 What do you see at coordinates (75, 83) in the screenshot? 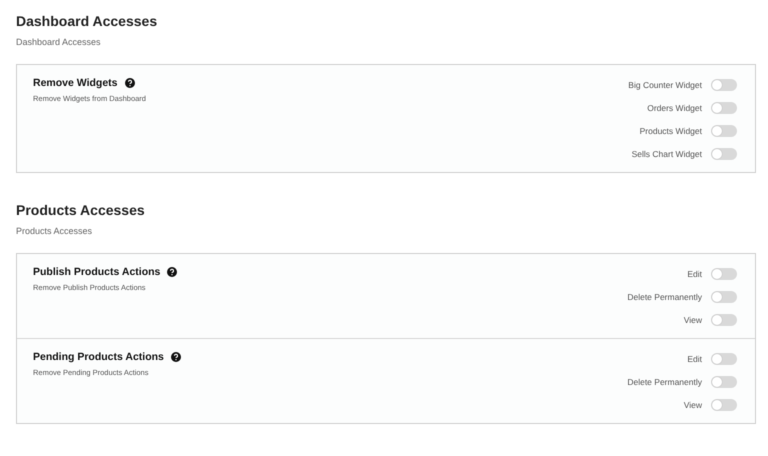
I see `group-title: Remove Widgets` at bounding box center [75, 83].